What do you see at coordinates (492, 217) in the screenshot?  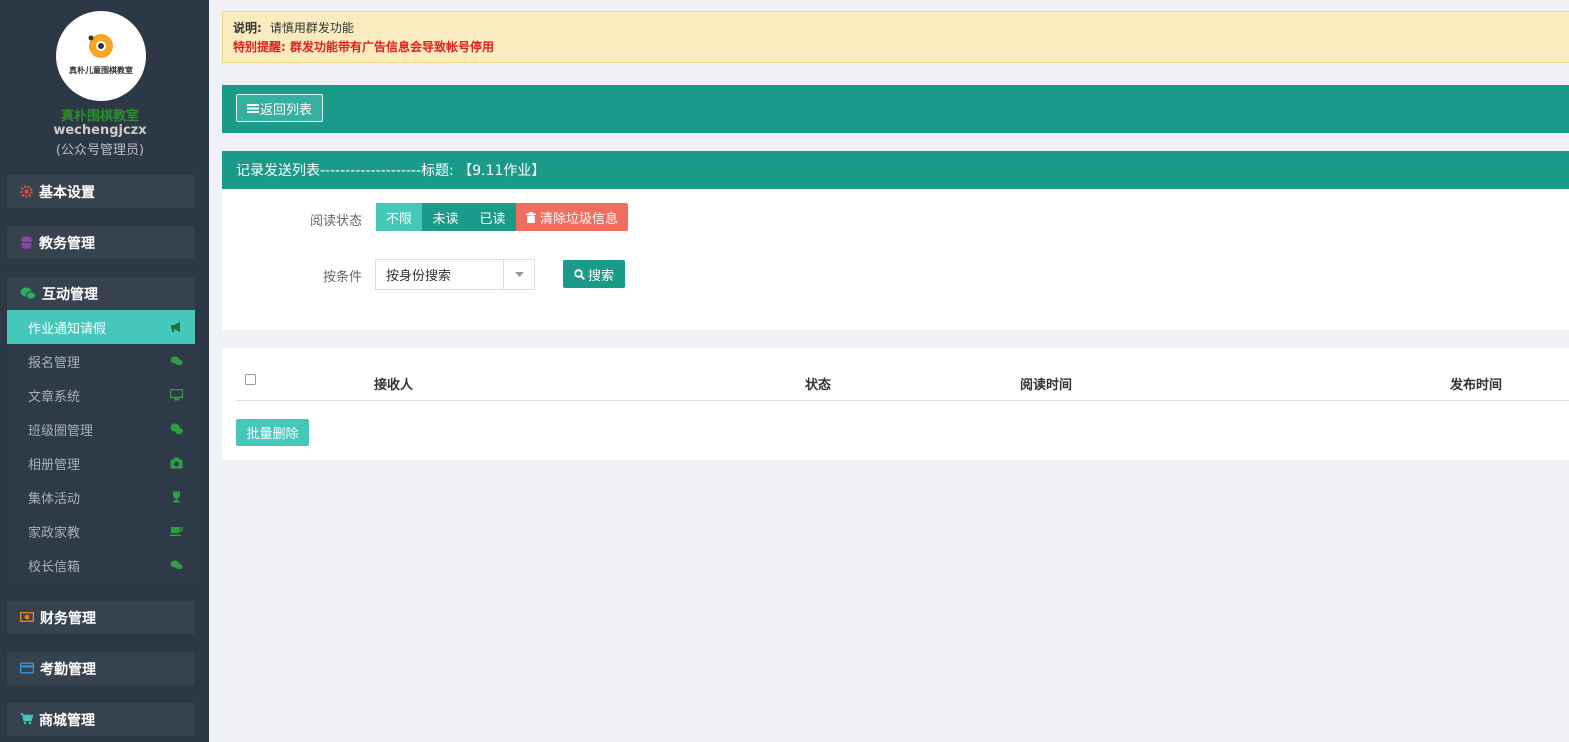 I see `read-filter-read: 已读` at bounding box center [492, 217].